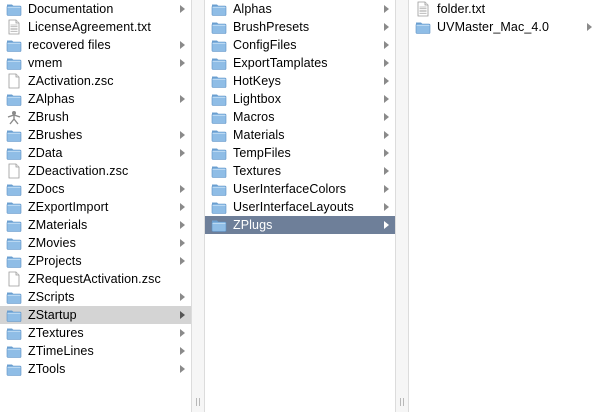  Describe the element at coordinates (461, 9) in the screenshot. I see `item-label: folder.txt` at that location.